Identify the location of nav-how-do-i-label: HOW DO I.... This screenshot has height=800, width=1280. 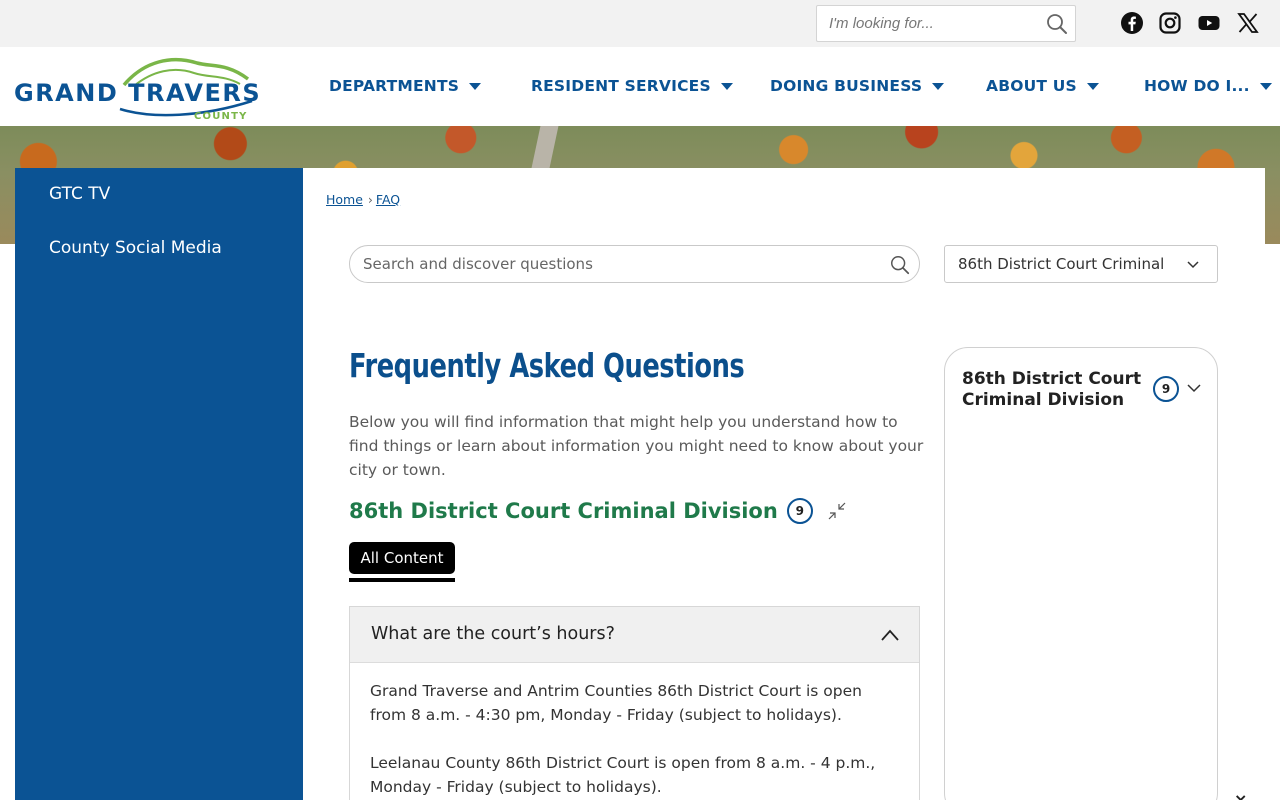
(1197, 86).